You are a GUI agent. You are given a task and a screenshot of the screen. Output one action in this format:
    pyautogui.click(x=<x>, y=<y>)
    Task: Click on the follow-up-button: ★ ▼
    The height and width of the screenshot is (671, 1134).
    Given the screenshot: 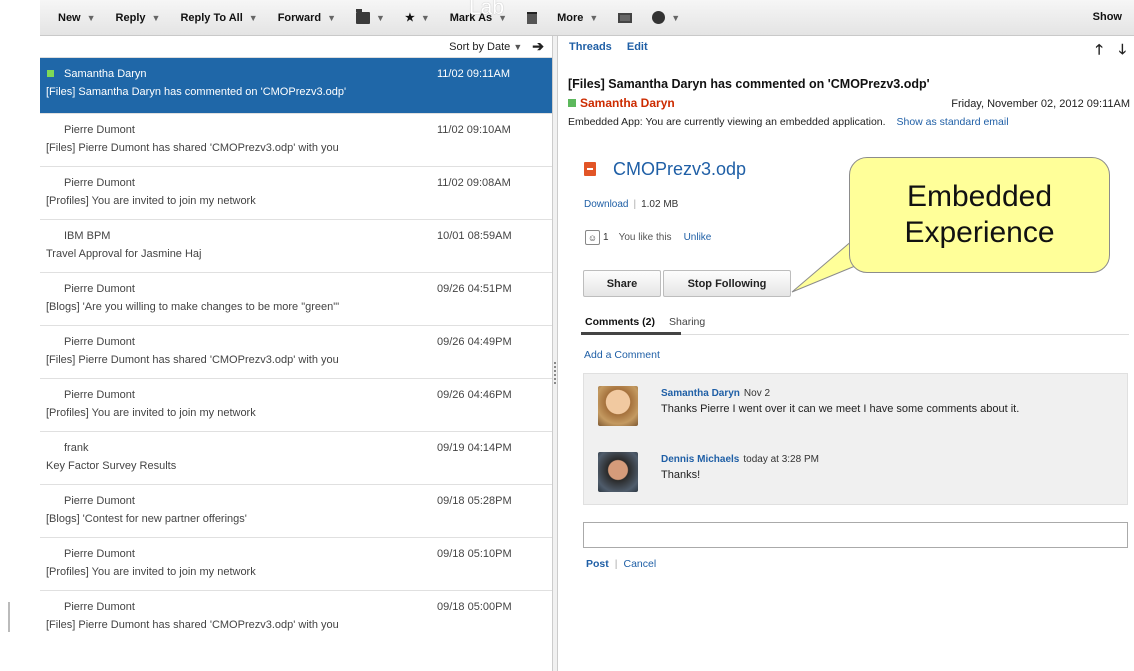 What is the action you would take?
    pyautogui.click(x=417, y=17)
    